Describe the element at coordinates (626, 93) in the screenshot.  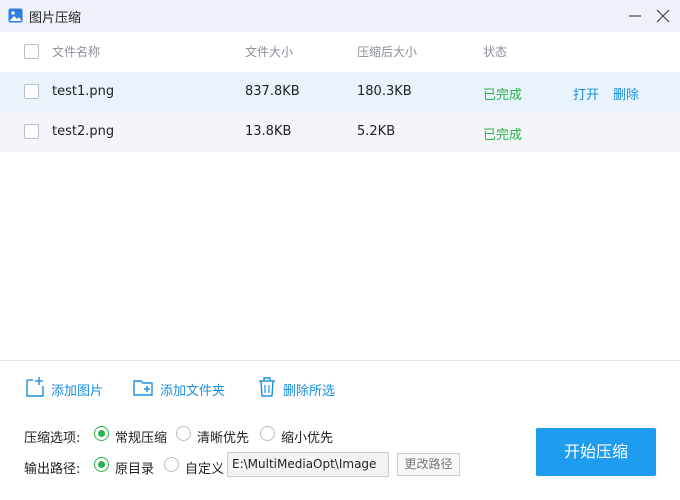
I see `delete-link: 删除` at that location.